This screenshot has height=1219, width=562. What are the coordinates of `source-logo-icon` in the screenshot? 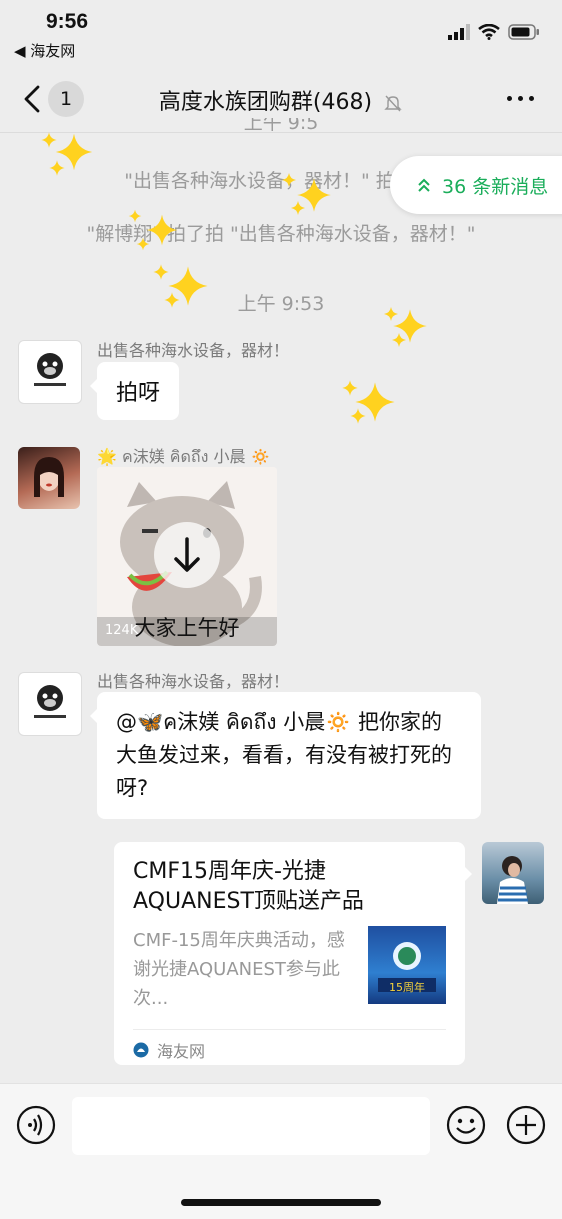 It's located at (141, 1050).